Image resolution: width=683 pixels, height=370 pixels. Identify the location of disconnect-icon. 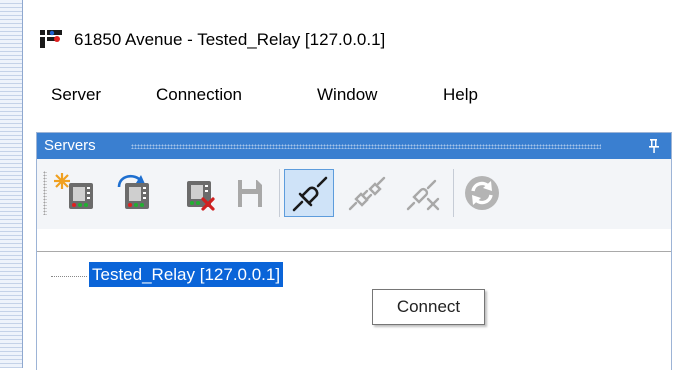
(367, 193).